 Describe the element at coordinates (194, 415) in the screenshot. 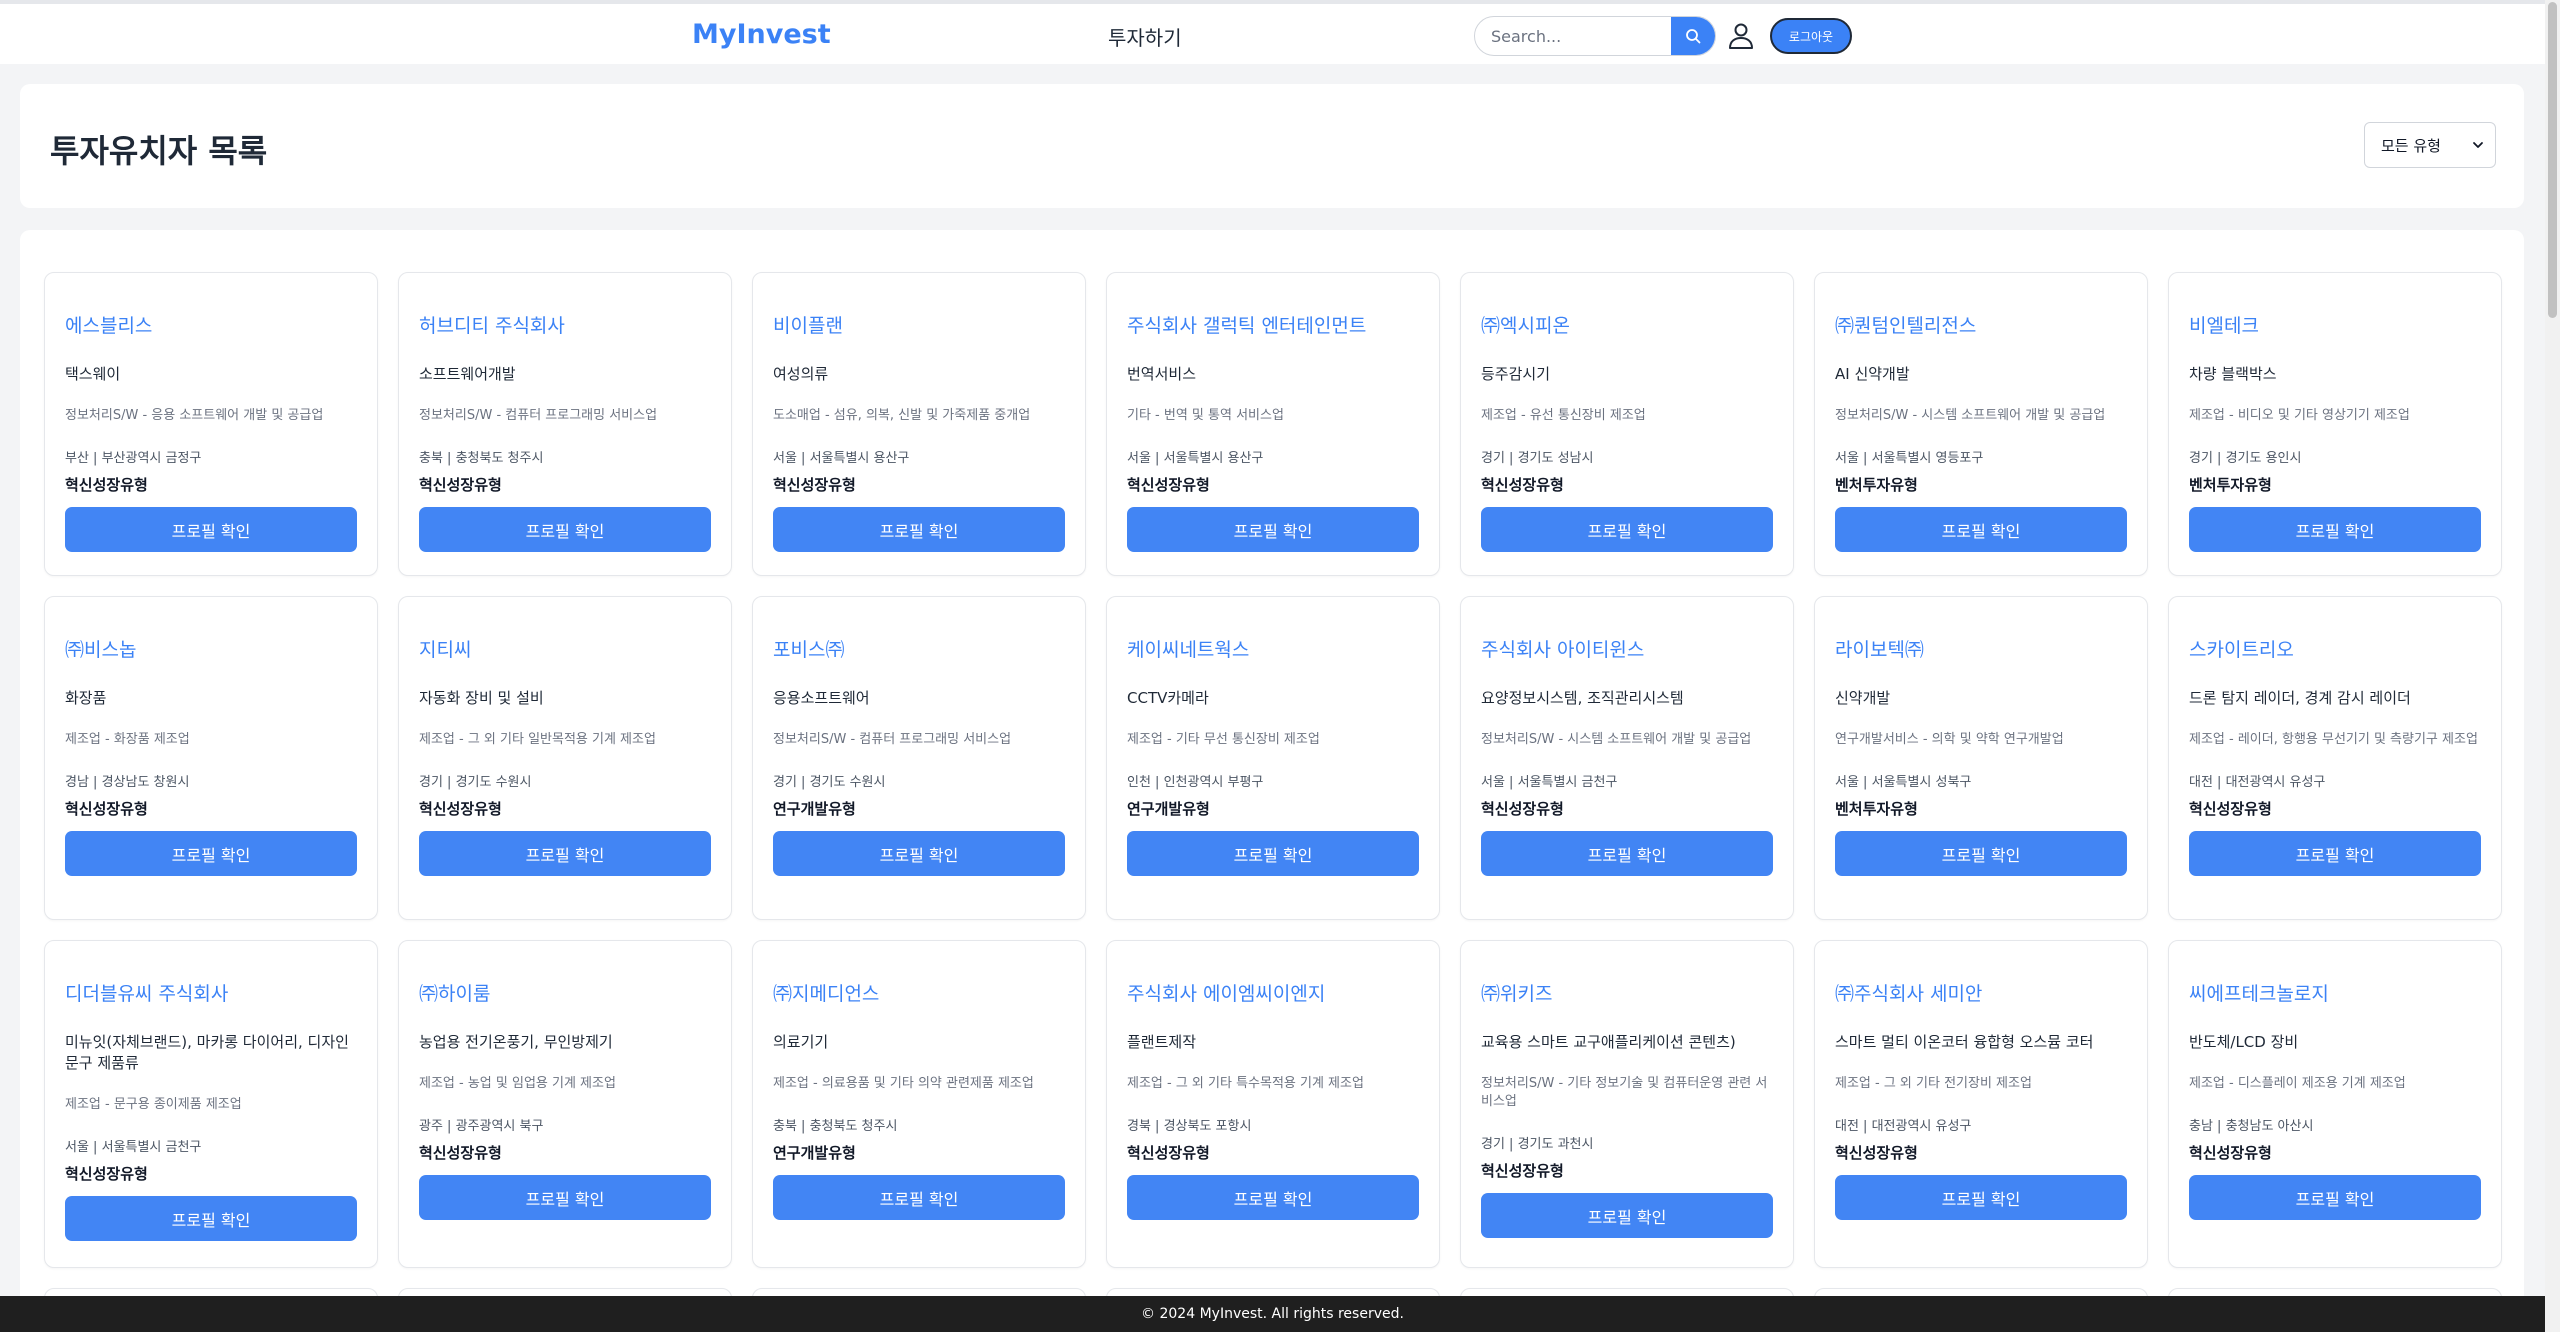

I see `company-industry: 정보처리S/W - 응용 소프트웨어 개발 및 공급업` at that location.